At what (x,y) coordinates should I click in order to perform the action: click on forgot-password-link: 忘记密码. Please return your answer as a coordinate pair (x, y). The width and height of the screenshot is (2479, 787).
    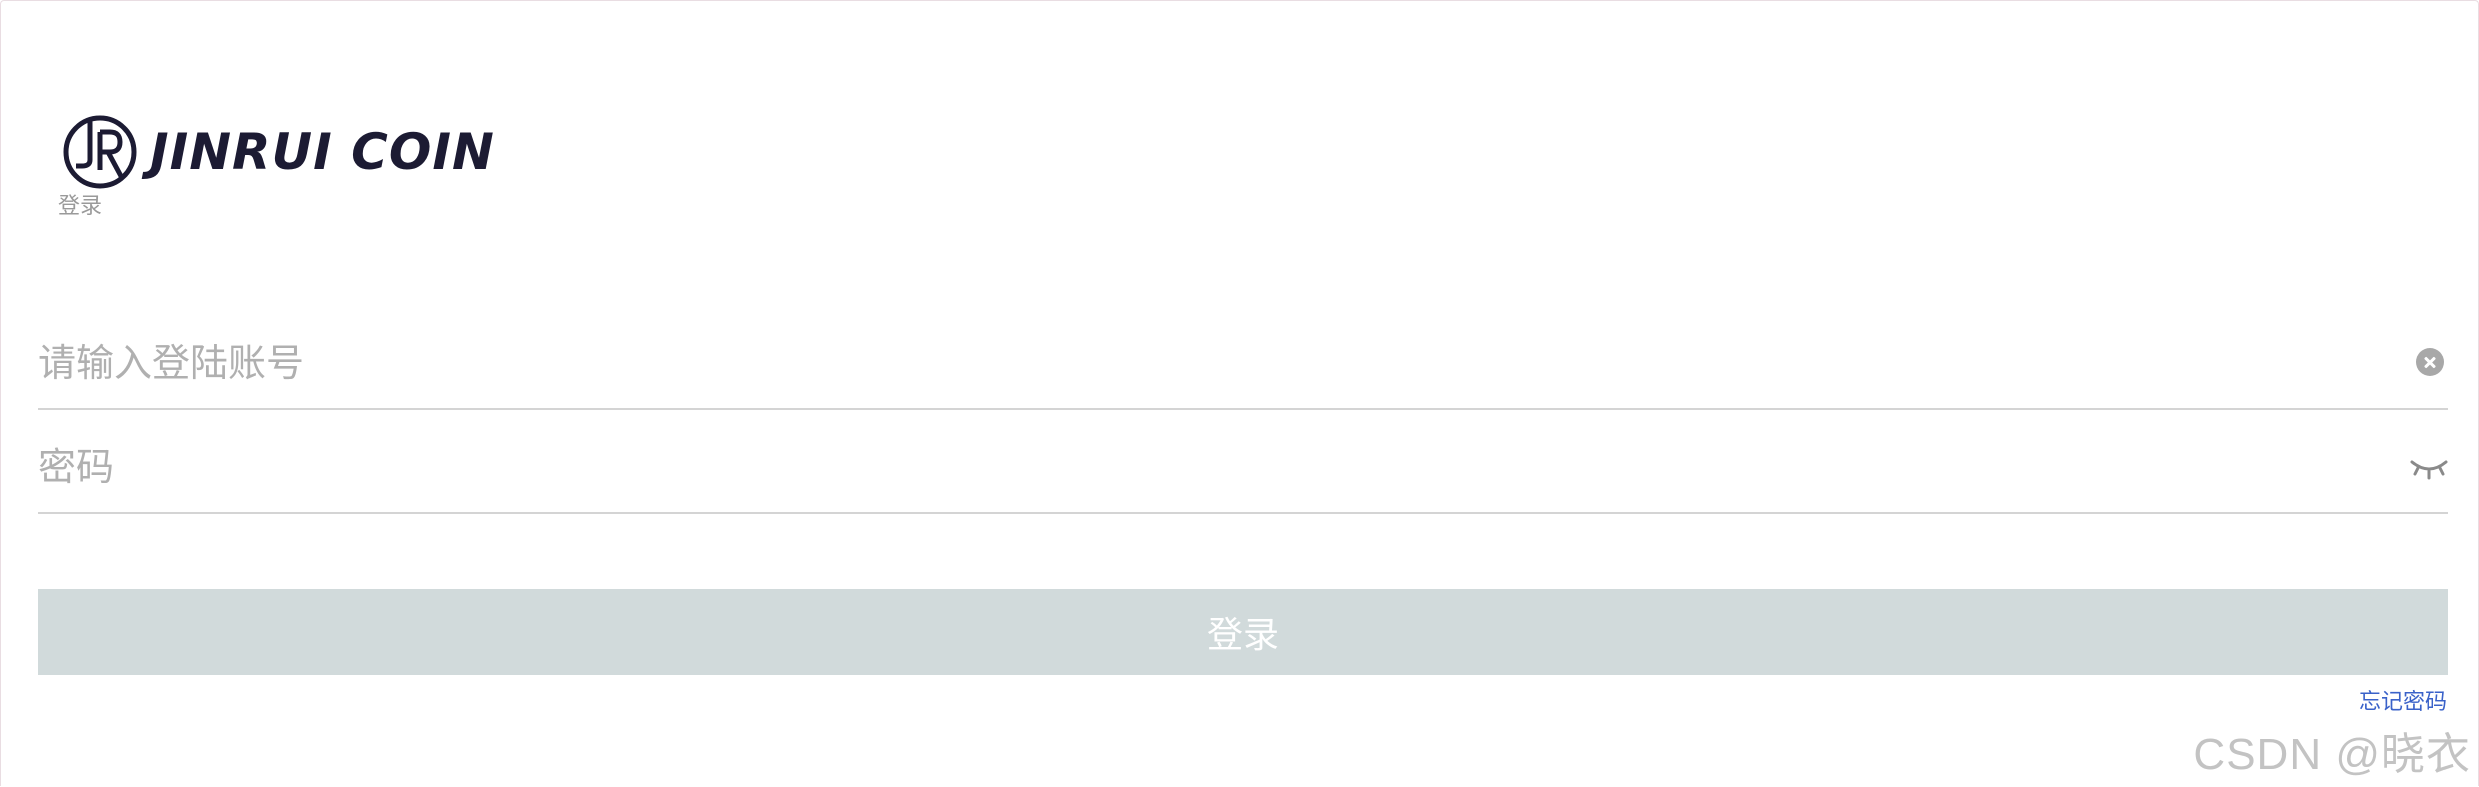
    Looking at the image, I should click on (2403, 700).